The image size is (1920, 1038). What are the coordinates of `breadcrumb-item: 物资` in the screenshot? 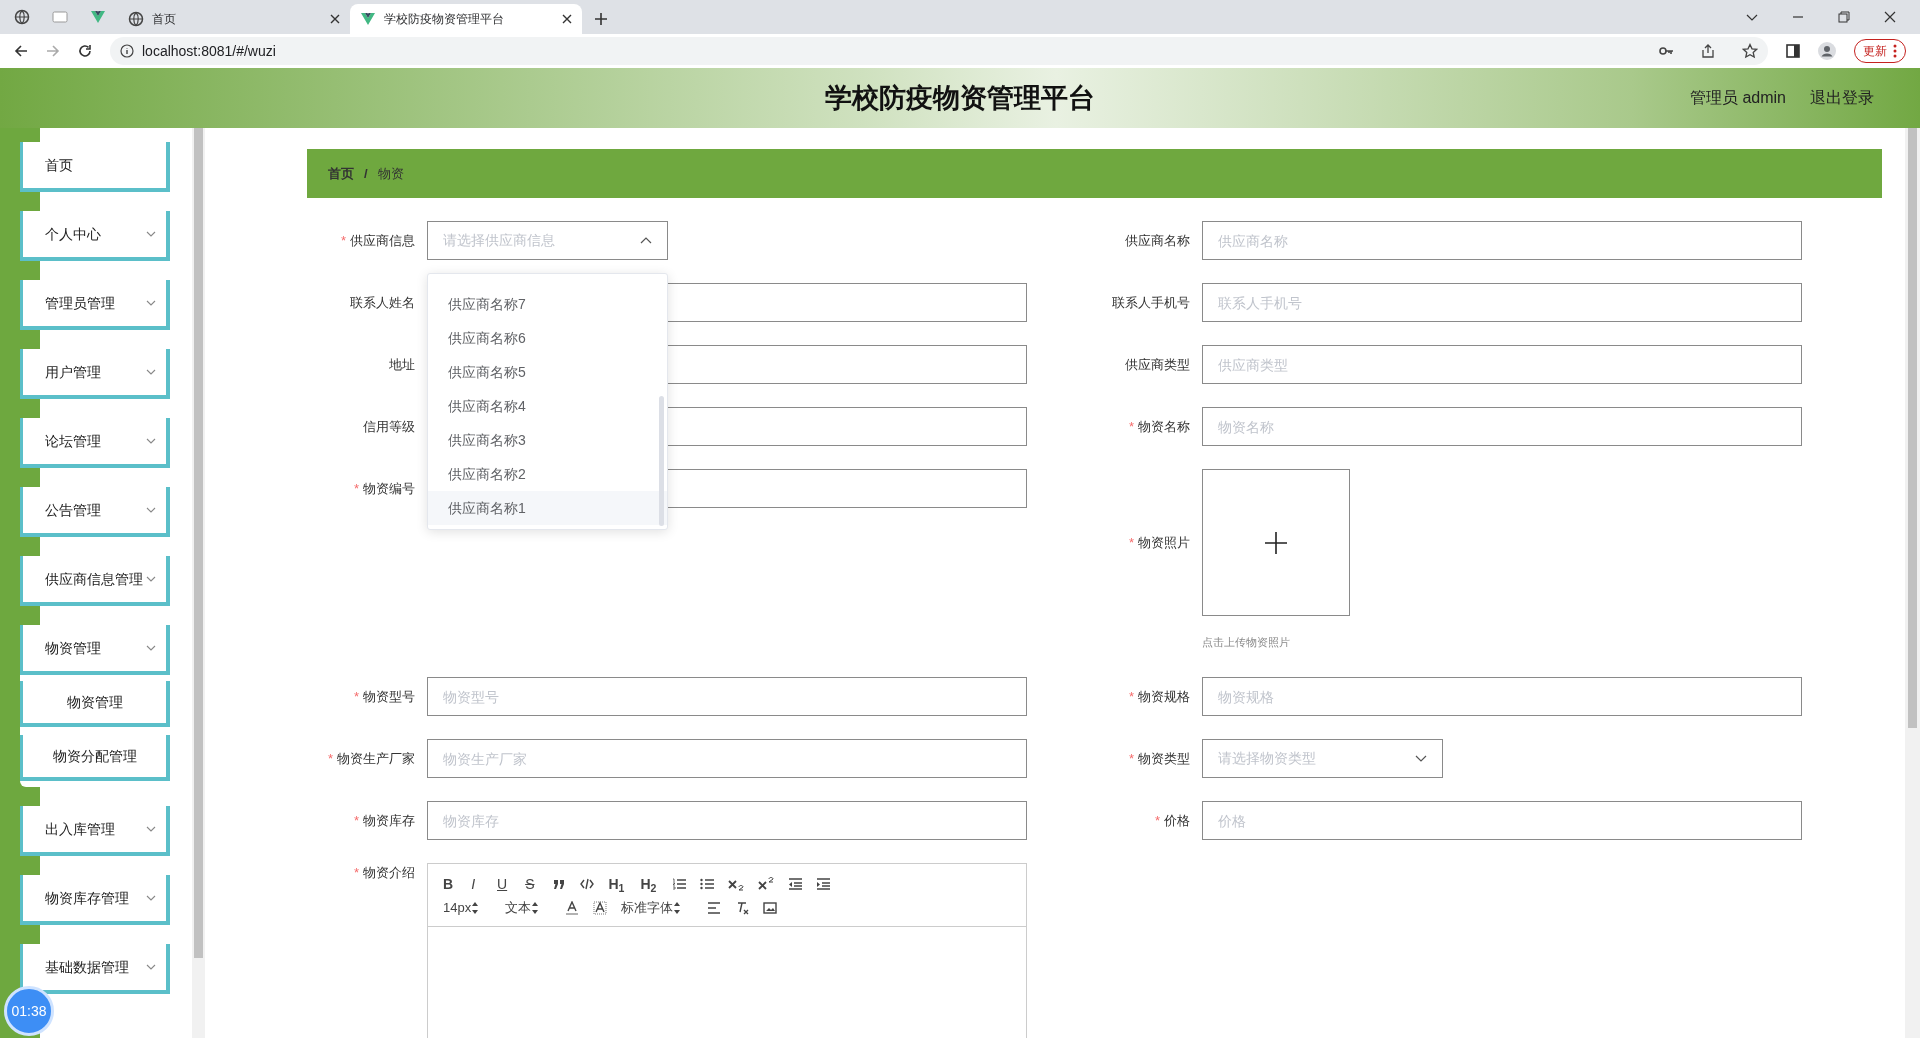 It's located at (390, 173).